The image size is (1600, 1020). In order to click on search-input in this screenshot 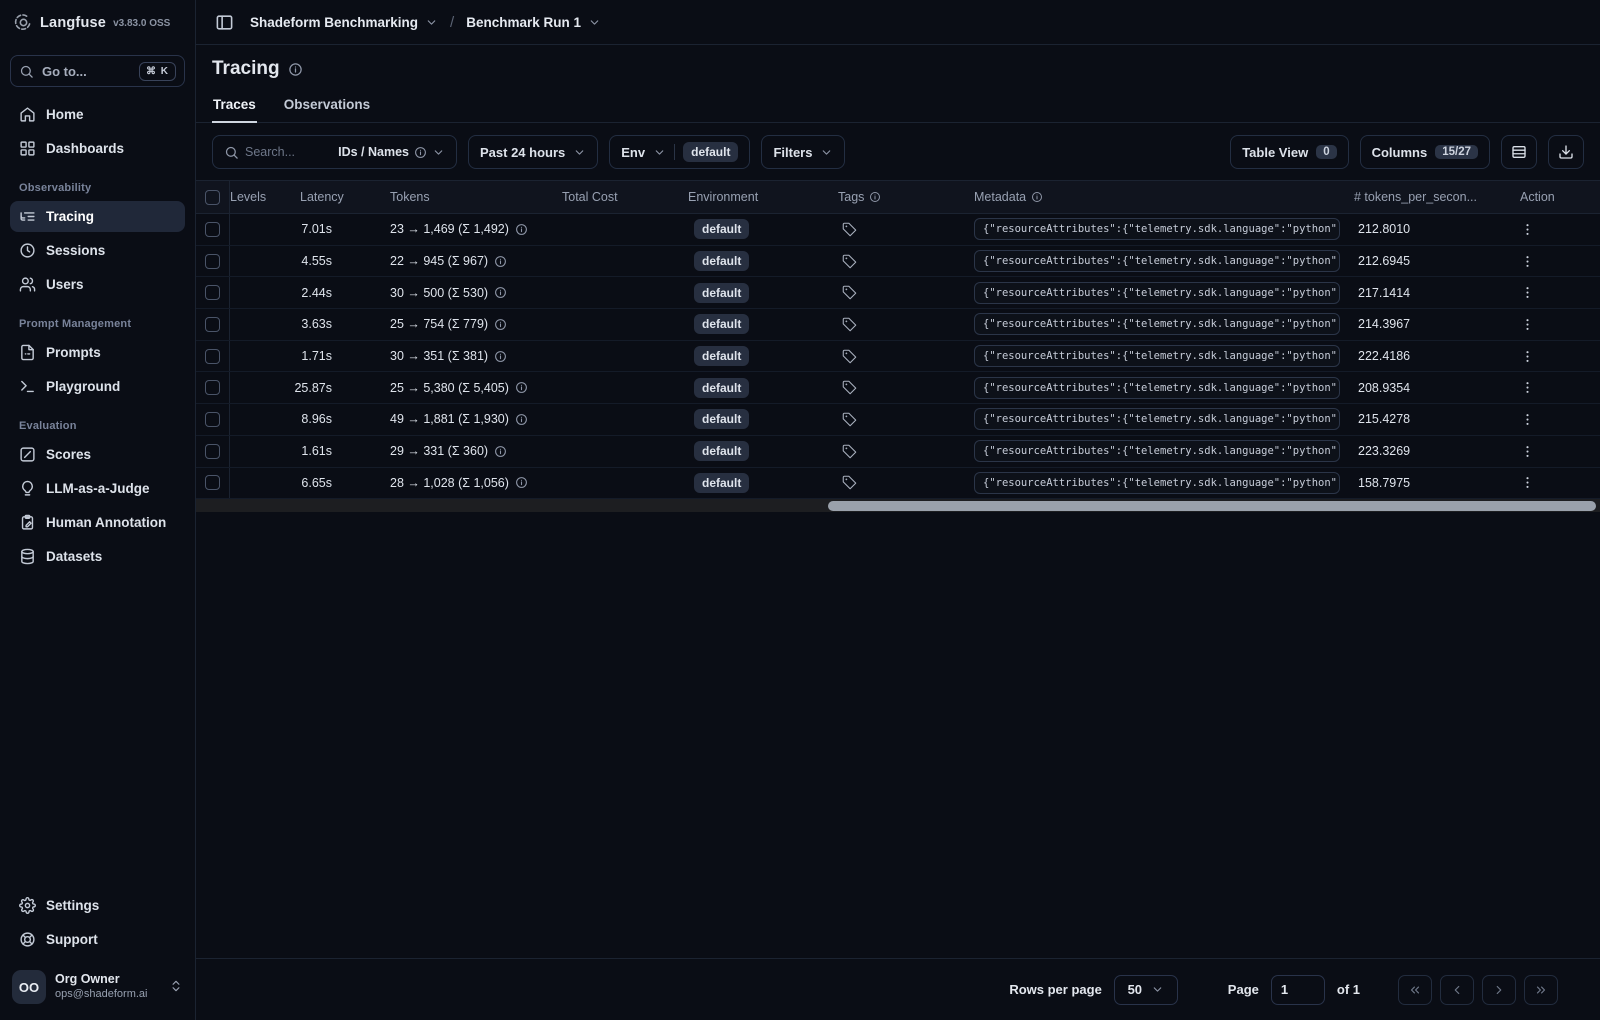, I will do `click(283, 152)`.